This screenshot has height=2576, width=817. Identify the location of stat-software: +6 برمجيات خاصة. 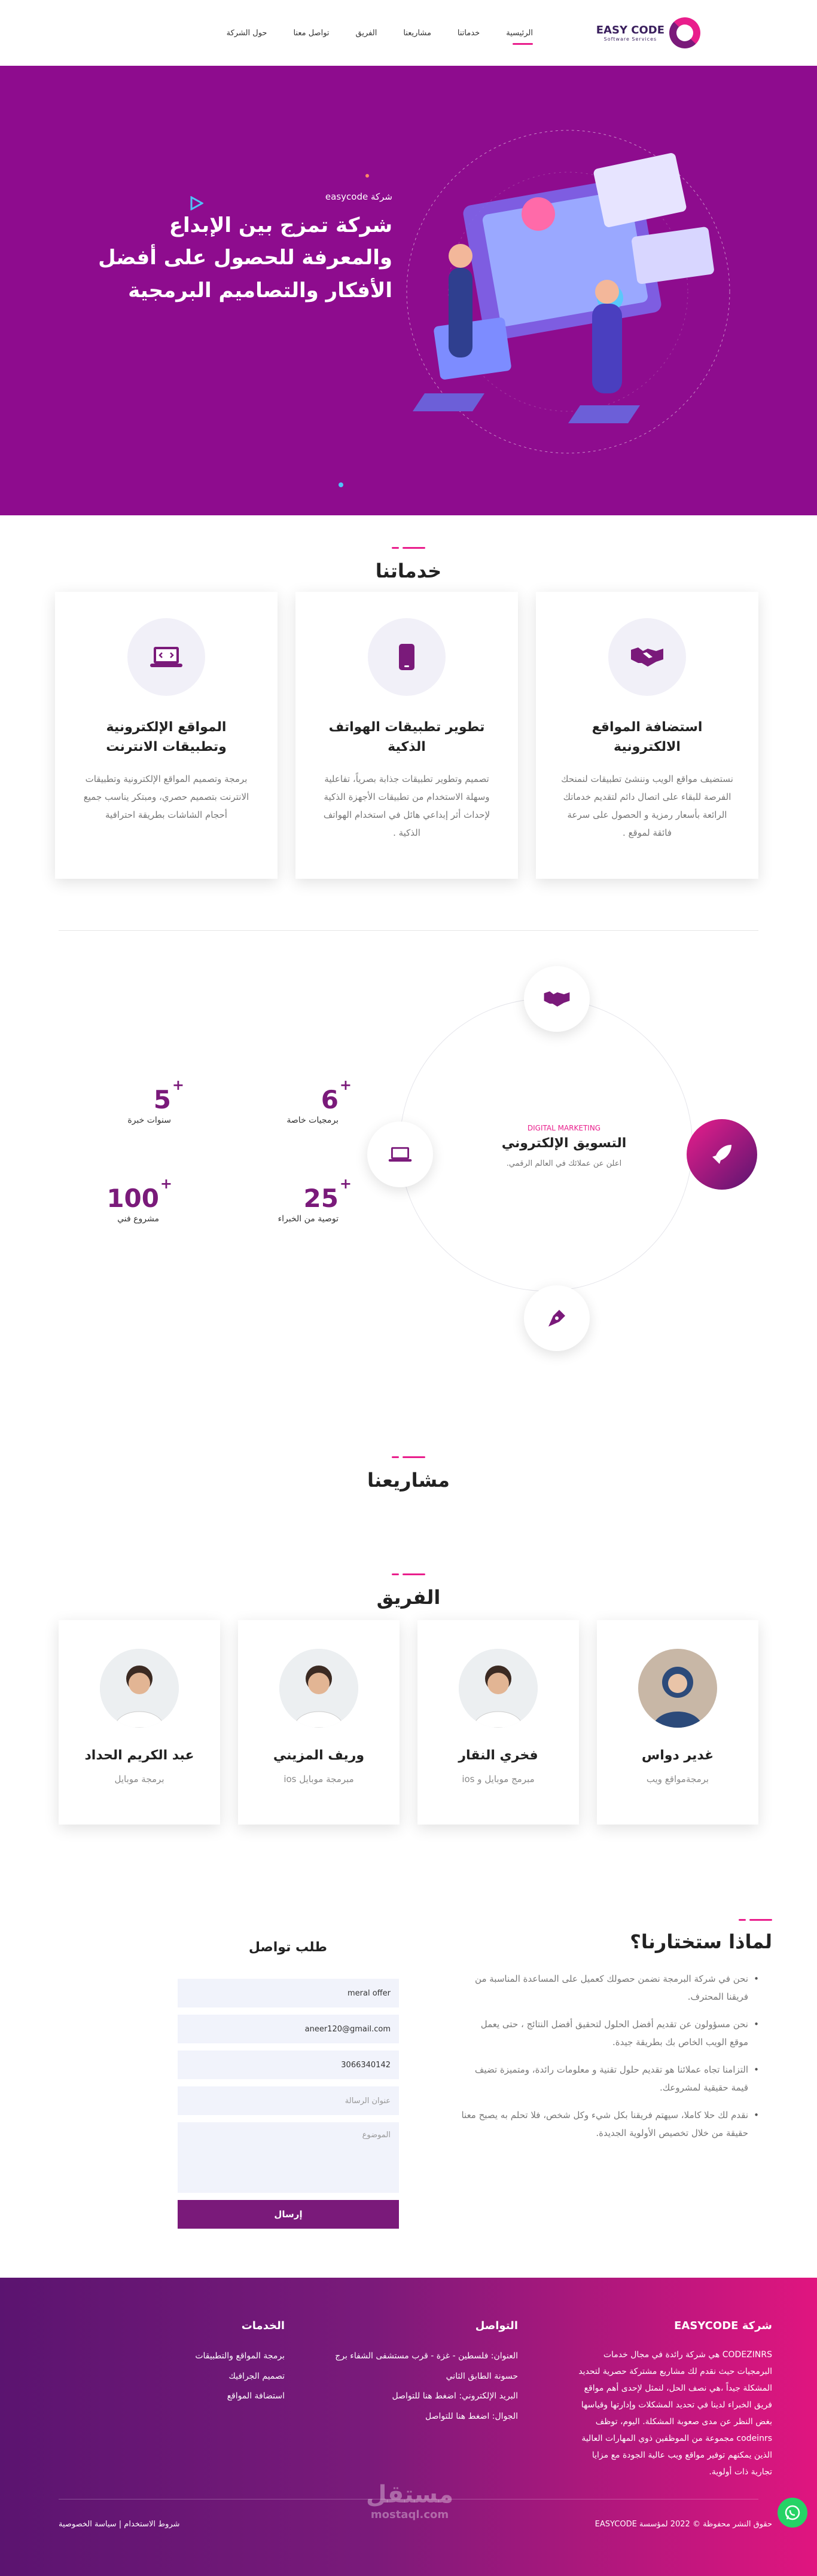
(319, 1101).